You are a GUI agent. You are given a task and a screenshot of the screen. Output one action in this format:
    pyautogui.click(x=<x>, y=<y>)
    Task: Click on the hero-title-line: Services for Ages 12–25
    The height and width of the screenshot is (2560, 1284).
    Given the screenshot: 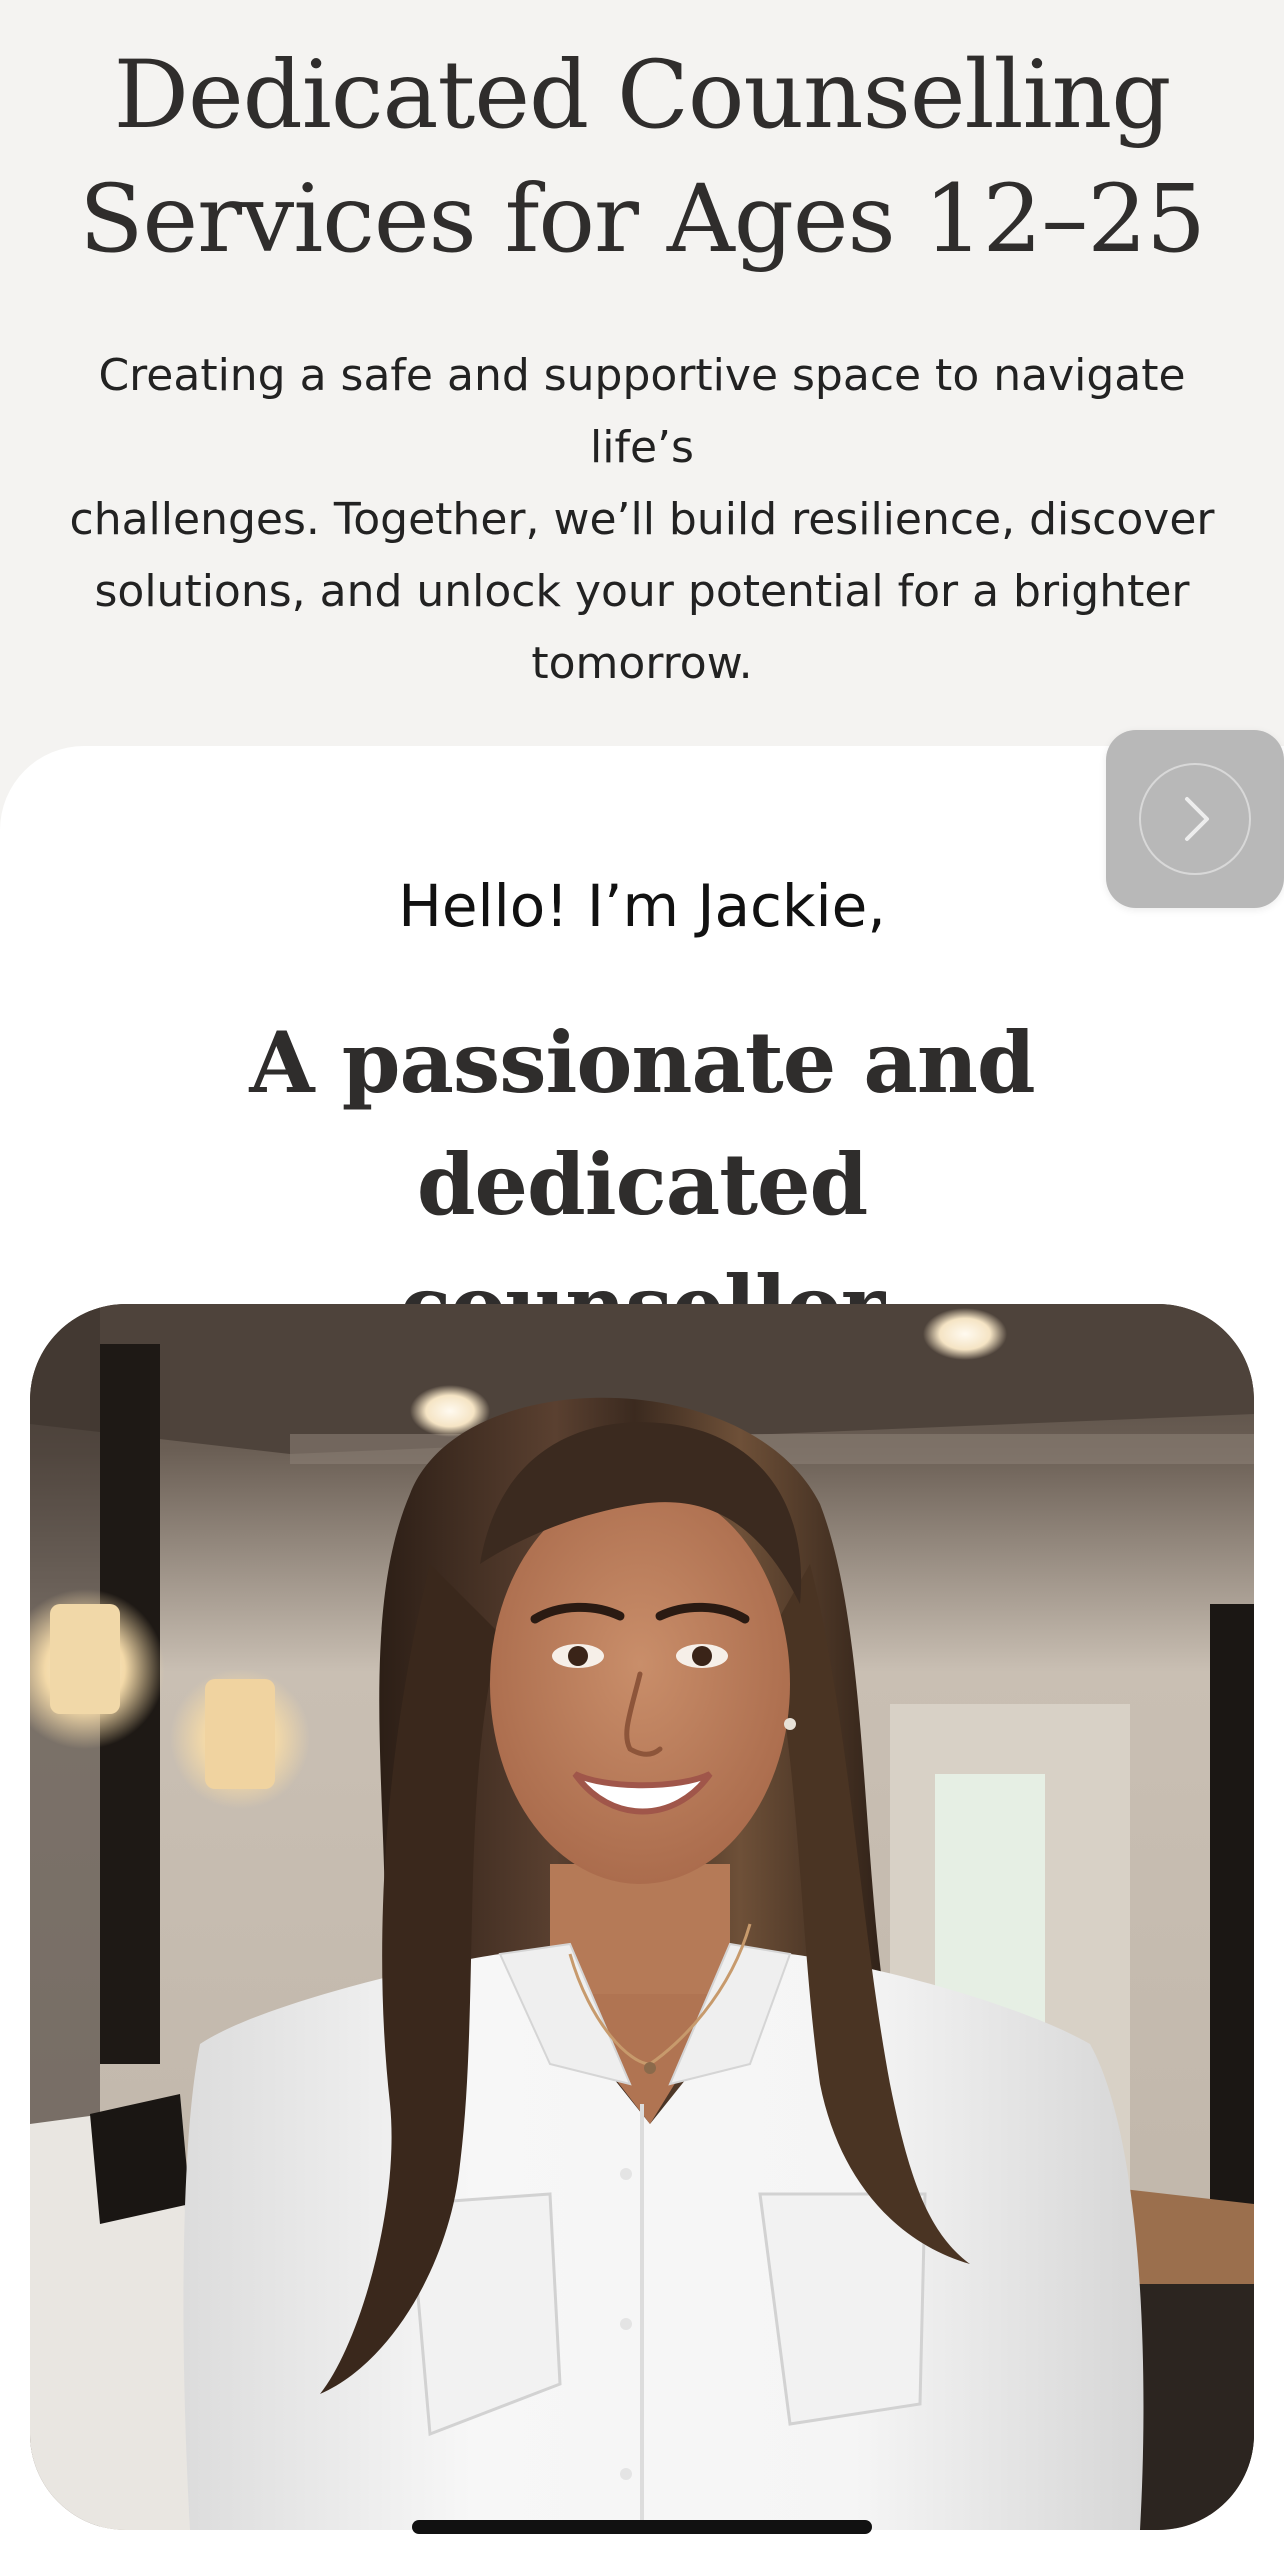 What is the action you would take?
    pyautogui.click(x=642, y=219)
    